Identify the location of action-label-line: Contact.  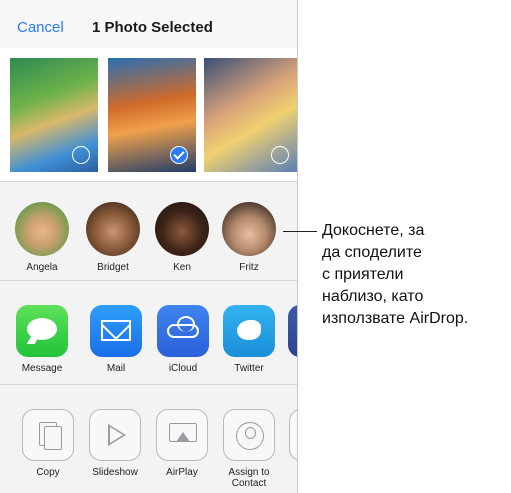
(249, 483).